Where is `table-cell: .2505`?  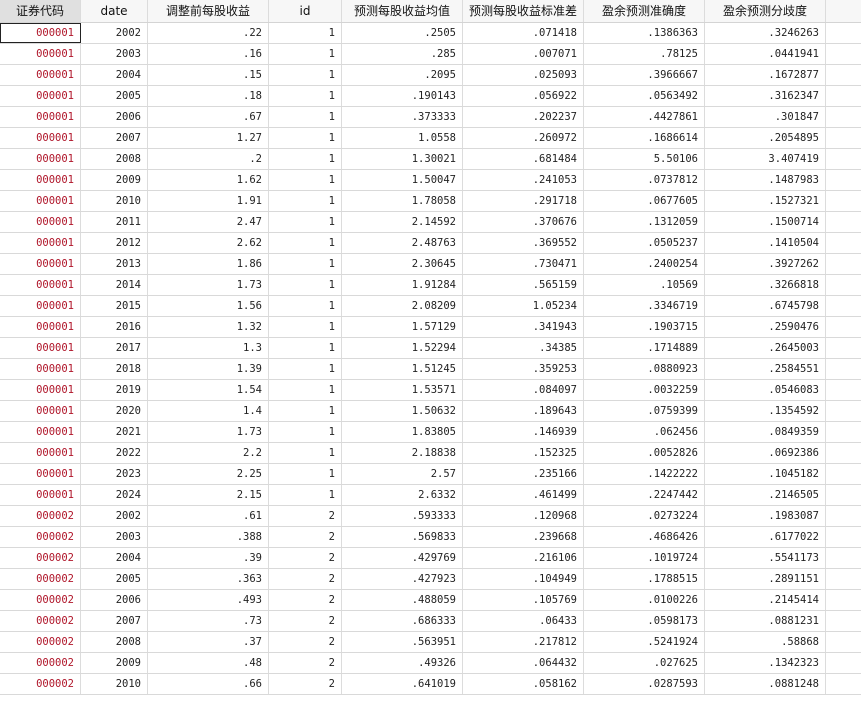
table-cell: .2505 is located at coordinates (402, 33).